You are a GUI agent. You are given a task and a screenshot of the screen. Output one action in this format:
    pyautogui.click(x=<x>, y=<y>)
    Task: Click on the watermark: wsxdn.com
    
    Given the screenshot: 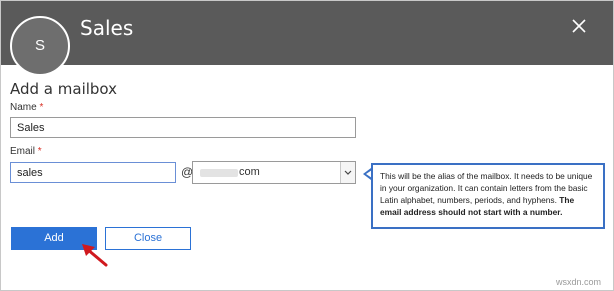 What is the action you would take?
    pyautogui.click(x=579, y=282)
    